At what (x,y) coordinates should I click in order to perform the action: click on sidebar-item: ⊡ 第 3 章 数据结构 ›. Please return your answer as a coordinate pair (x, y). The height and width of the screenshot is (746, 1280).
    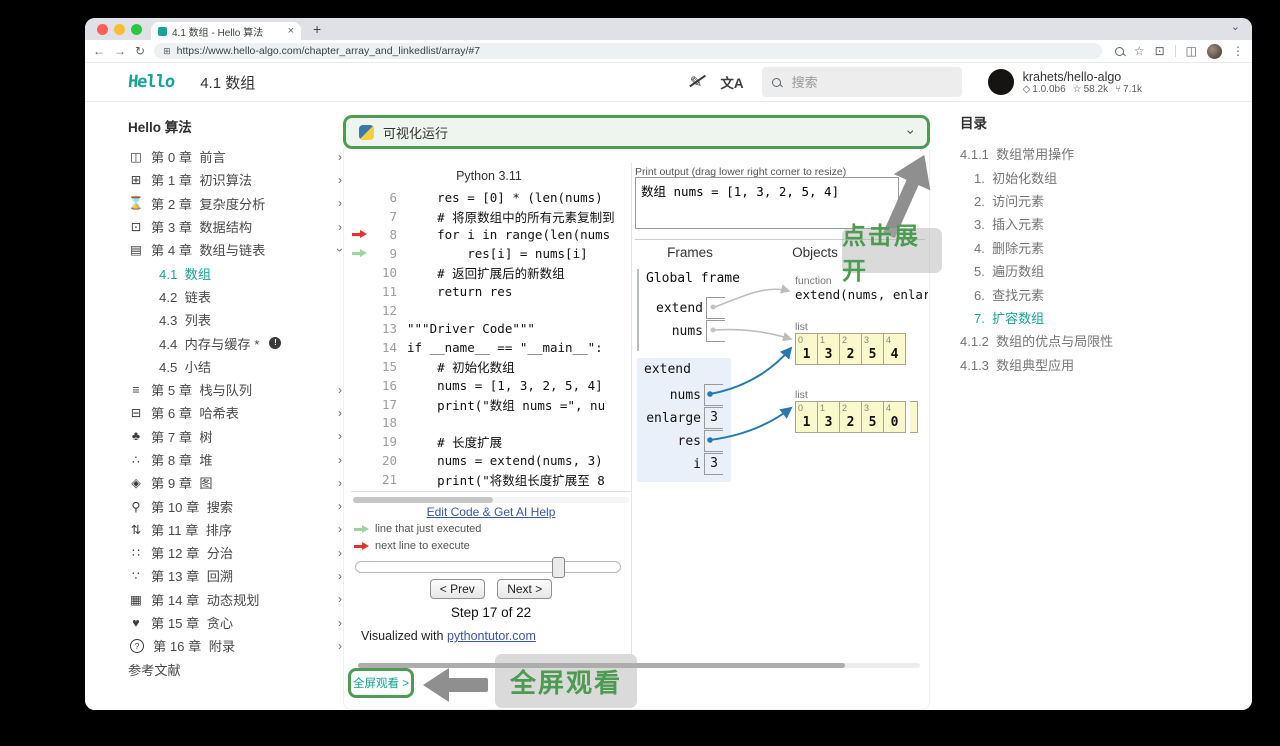
    Looking at the image, I should click on (238, 226).